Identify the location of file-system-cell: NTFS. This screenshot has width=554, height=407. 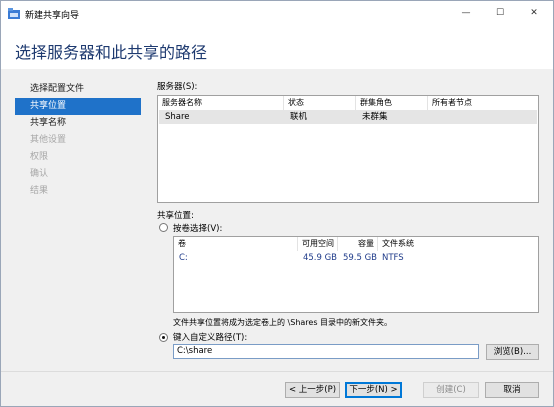
(393, 258).